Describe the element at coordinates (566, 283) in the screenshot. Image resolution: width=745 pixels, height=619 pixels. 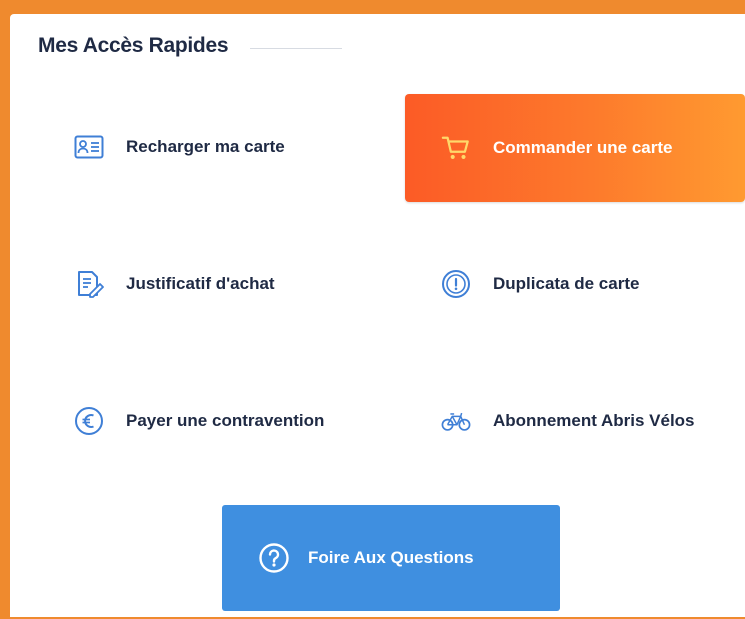
I see `tile-label: Duplicata de carte` at that location.